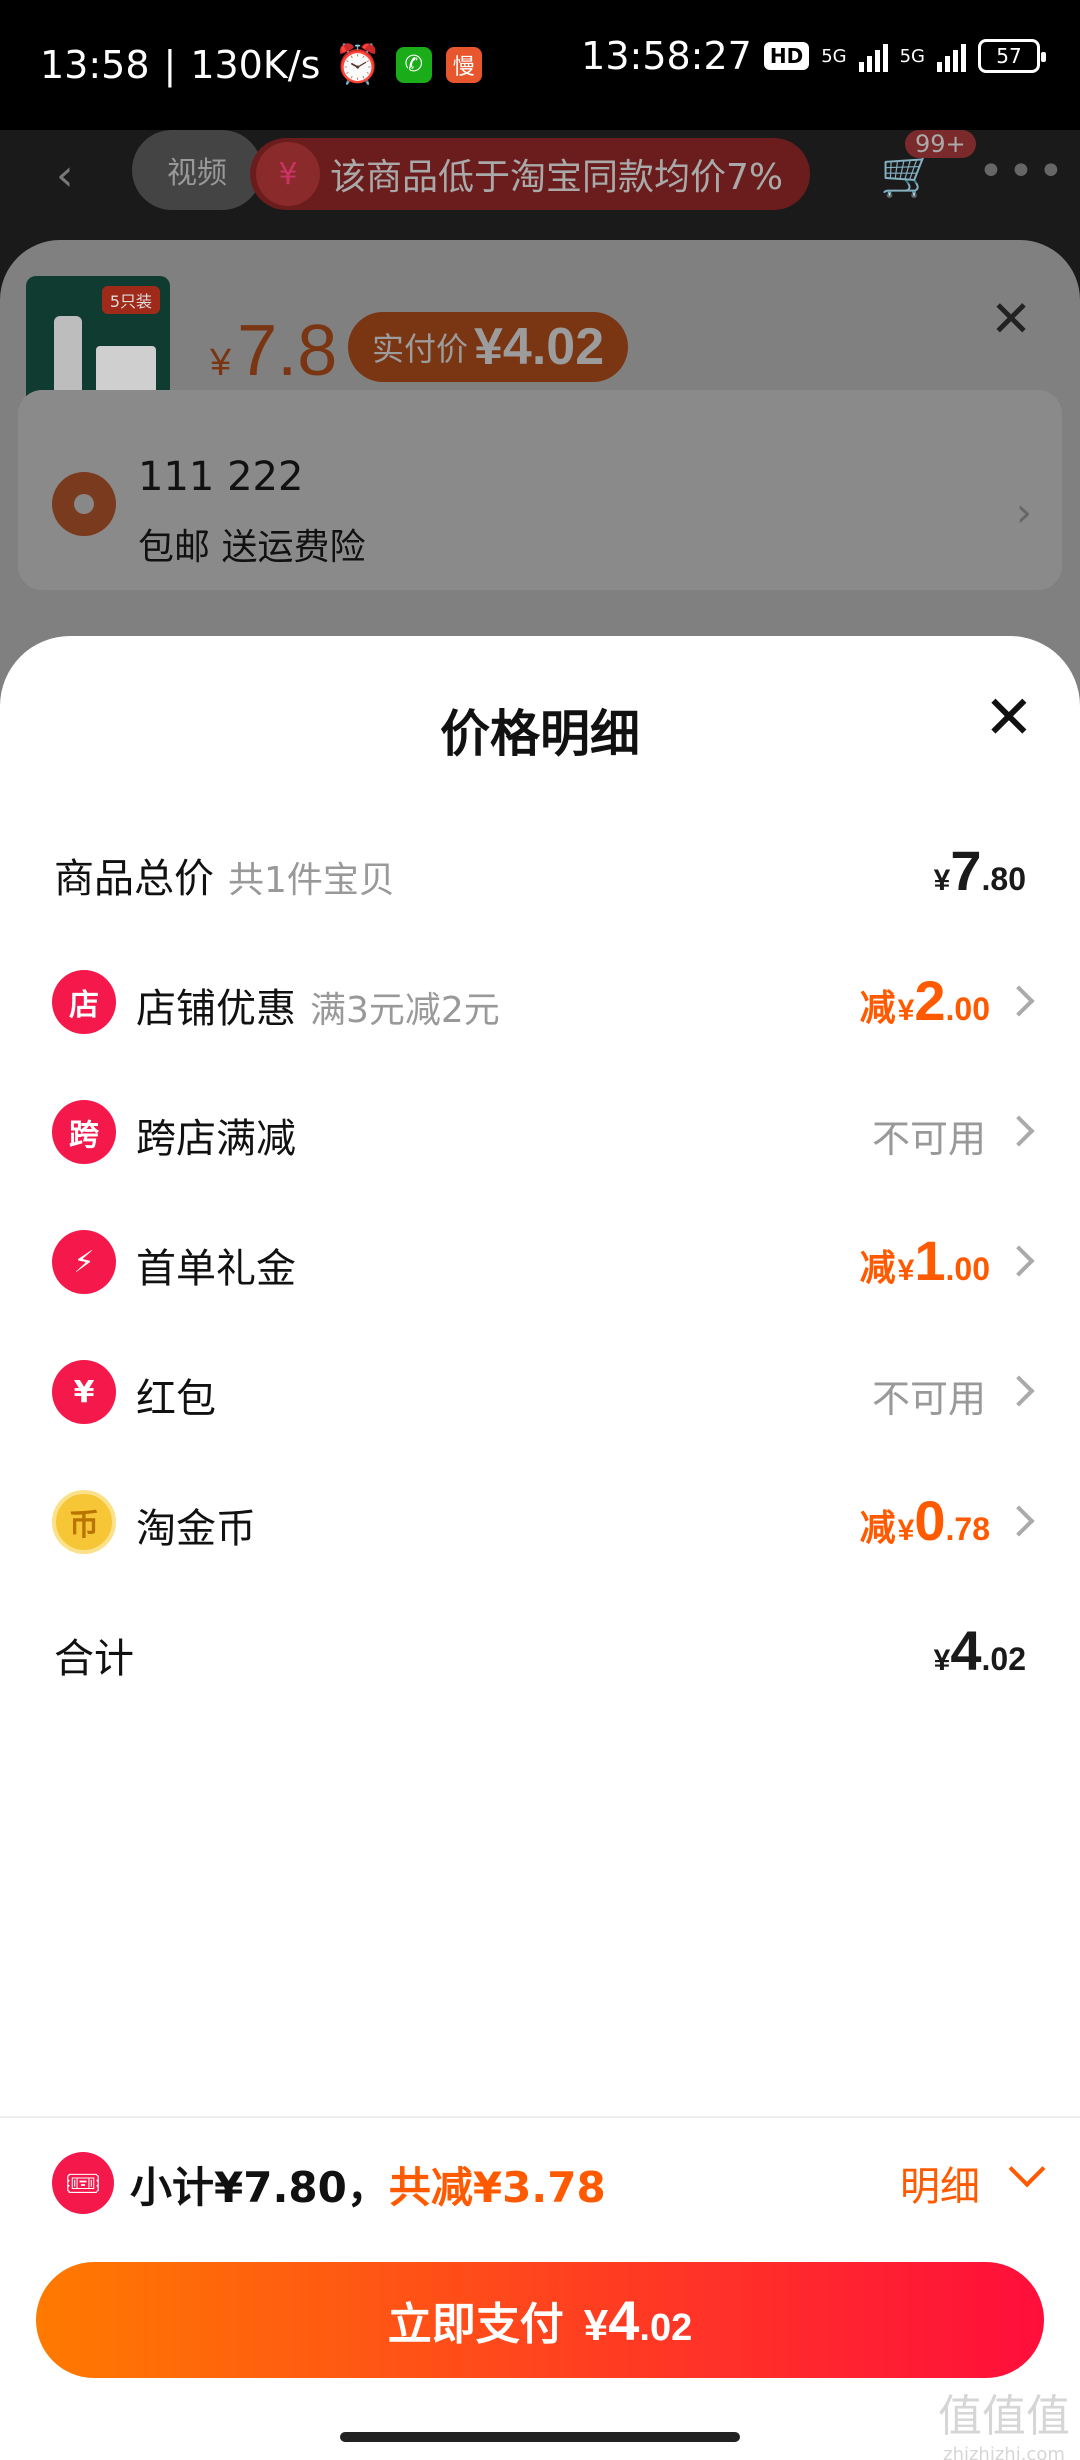  I want to click on tab-video: 视频, so click(197, 170).